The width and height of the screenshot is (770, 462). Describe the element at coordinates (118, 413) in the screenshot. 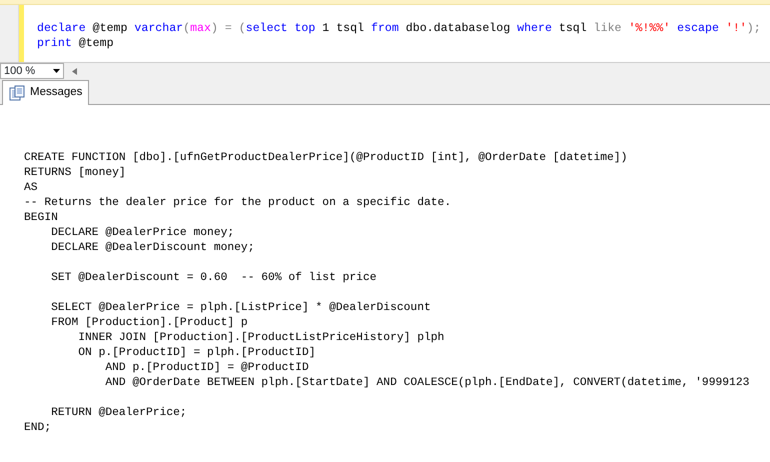

I see `message-line: RETURN @DealerPrice;` at that location.